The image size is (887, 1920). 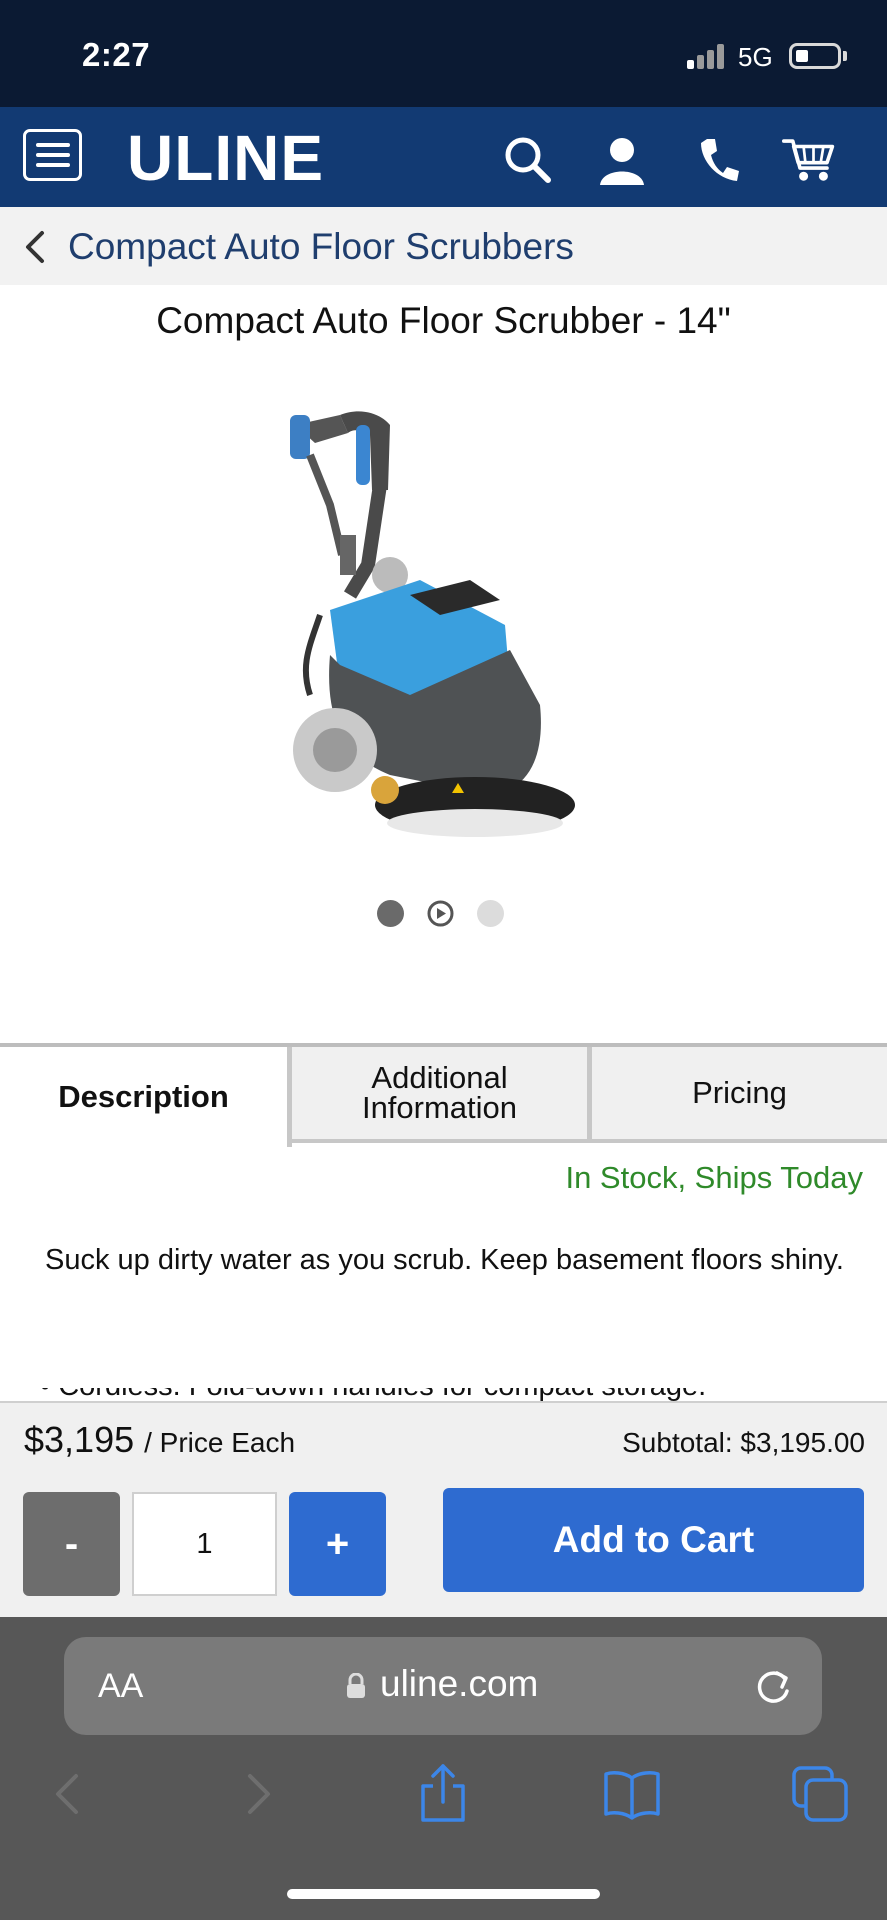 What do you see at coordinates (739, 1095) in the screenshot?
I see `tab-pricing: Pricing` at bounding box center [739, 1095].